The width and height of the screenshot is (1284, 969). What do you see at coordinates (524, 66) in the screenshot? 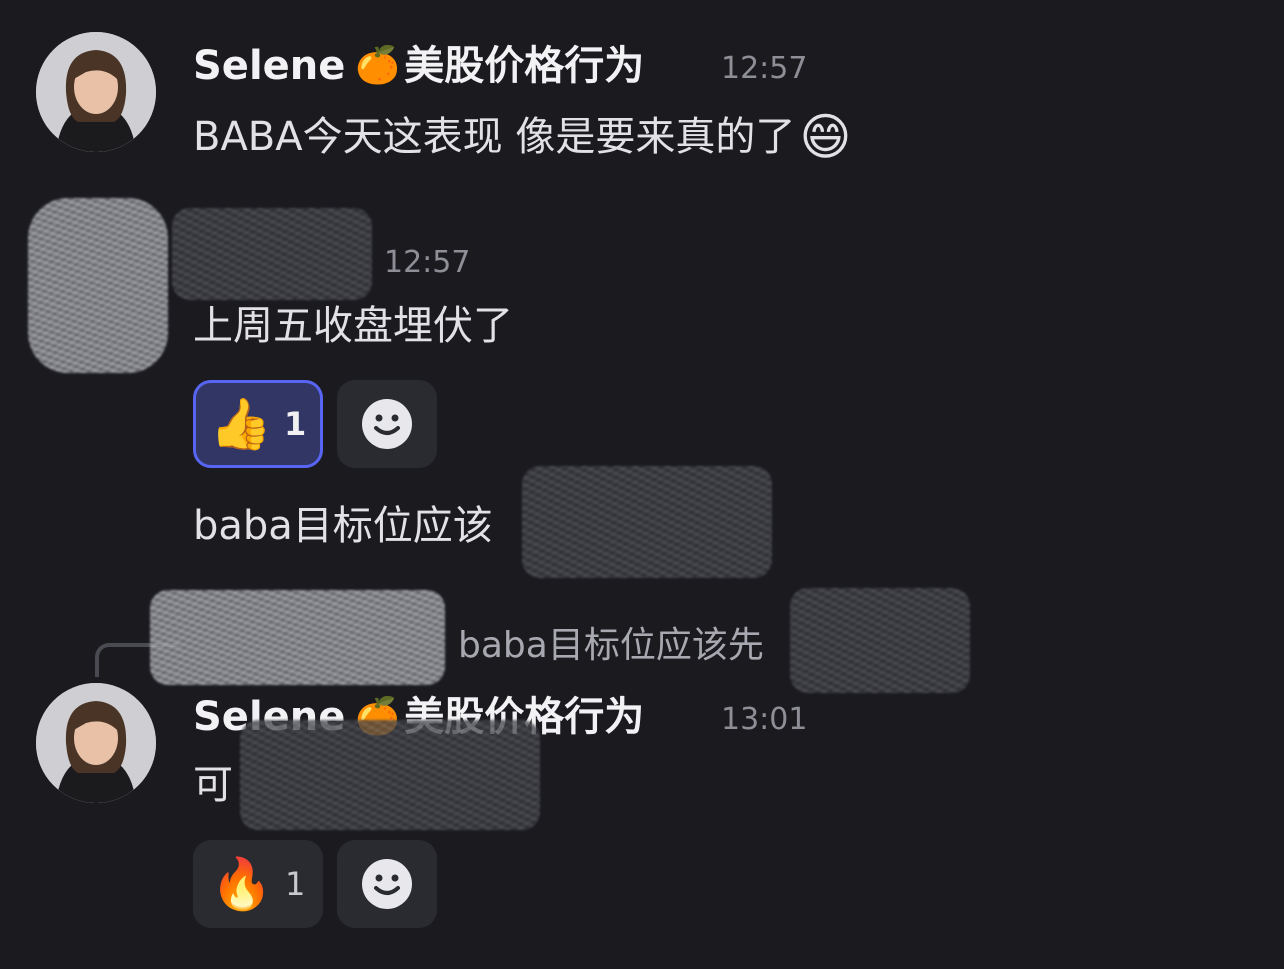
I see `author-role-text: 美股价格行为` at bounding box center [524, 66].